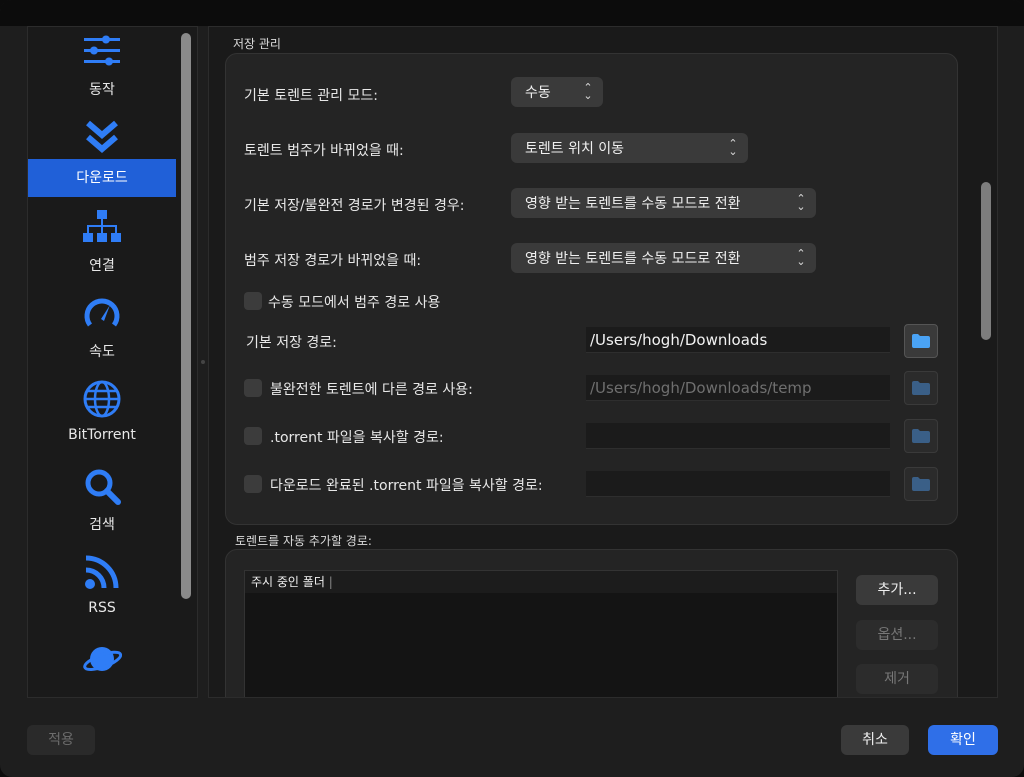 The width and height of the screenshot is (1024, 777). What do you see at coordinates (663, 203) in the screenshot?
I see `default-path-changed-popup: 영향 받는 토렌트를 수동 모드로 전환 ⌃ ⌄` at bounding box center [663, 203].